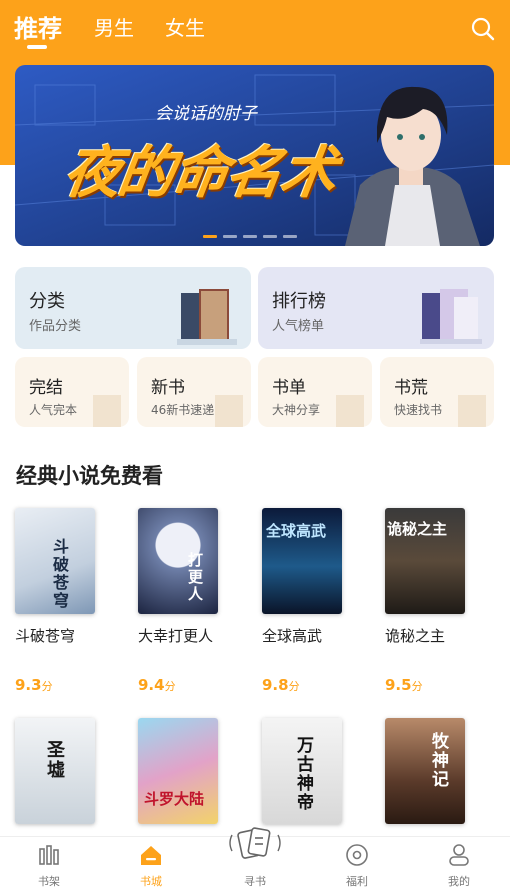 The height and width of the screenshot is (890, 510). Describe the element at coordinates (37, 47) in the screenshot. I see `active-tab-indicator` at that location.